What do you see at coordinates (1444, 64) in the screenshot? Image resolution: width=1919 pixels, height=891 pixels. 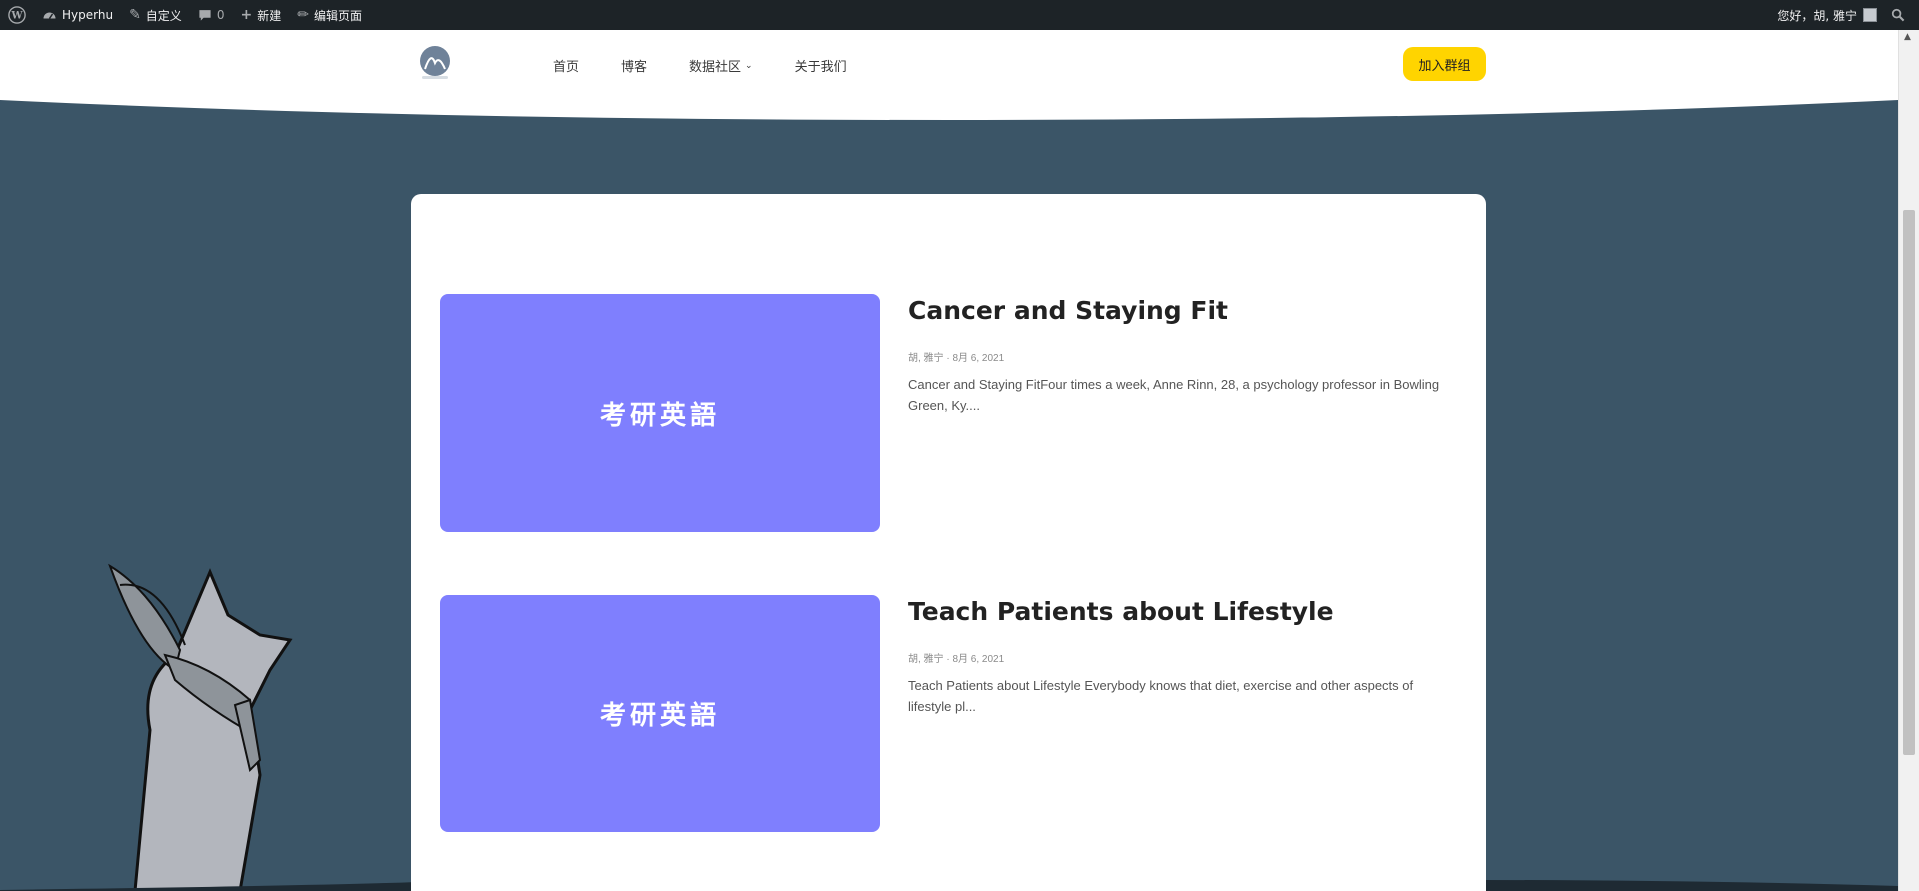 I see `join-group-button: 加入群组` at bounding box center [1444, 64].